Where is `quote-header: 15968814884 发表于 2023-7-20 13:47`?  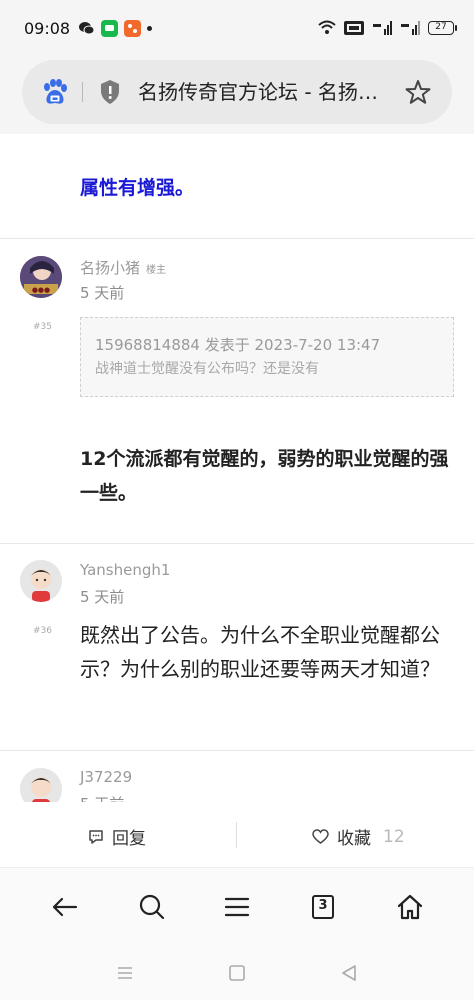 quote-header: 15968814884 发表于 2023-7-20 13:47 is located at coordinates (238, 345).